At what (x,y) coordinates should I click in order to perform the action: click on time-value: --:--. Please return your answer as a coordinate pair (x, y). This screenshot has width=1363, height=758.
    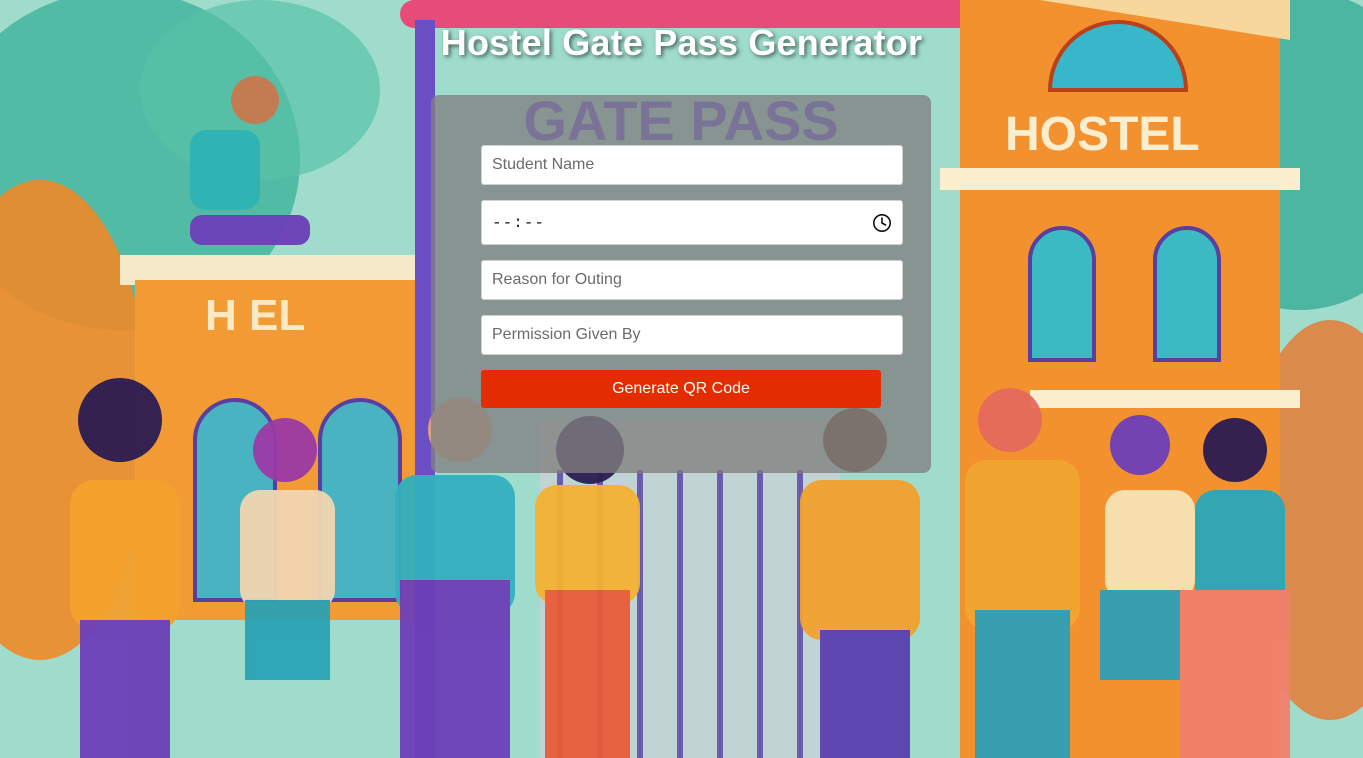
    Looking at the image, I should click on (519, 222).